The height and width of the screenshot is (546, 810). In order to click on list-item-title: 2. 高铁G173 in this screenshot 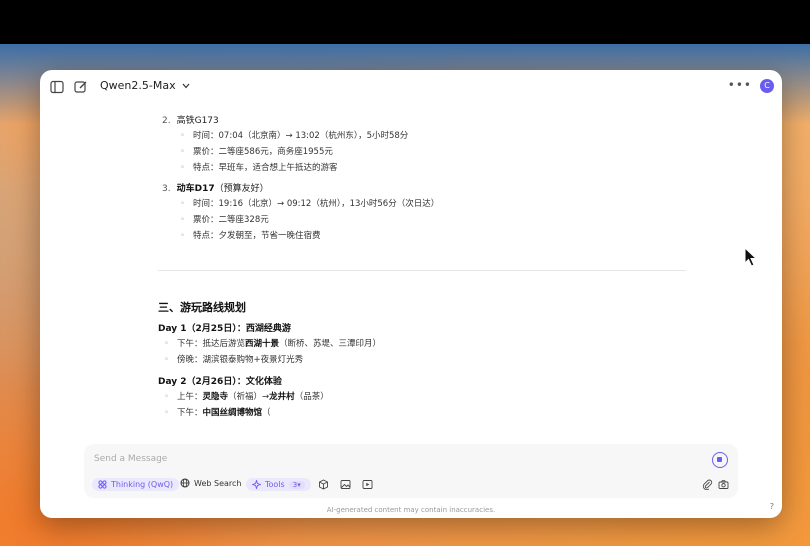, I will do `click(190, 121)`.